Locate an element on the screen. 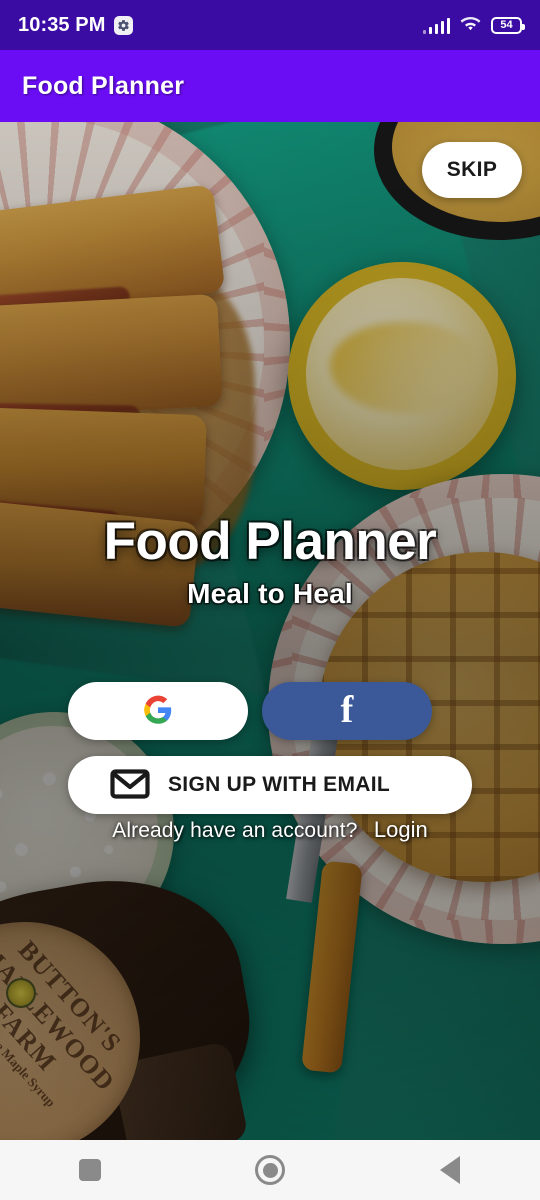  recents-button is located at coordinates (90, 1170).